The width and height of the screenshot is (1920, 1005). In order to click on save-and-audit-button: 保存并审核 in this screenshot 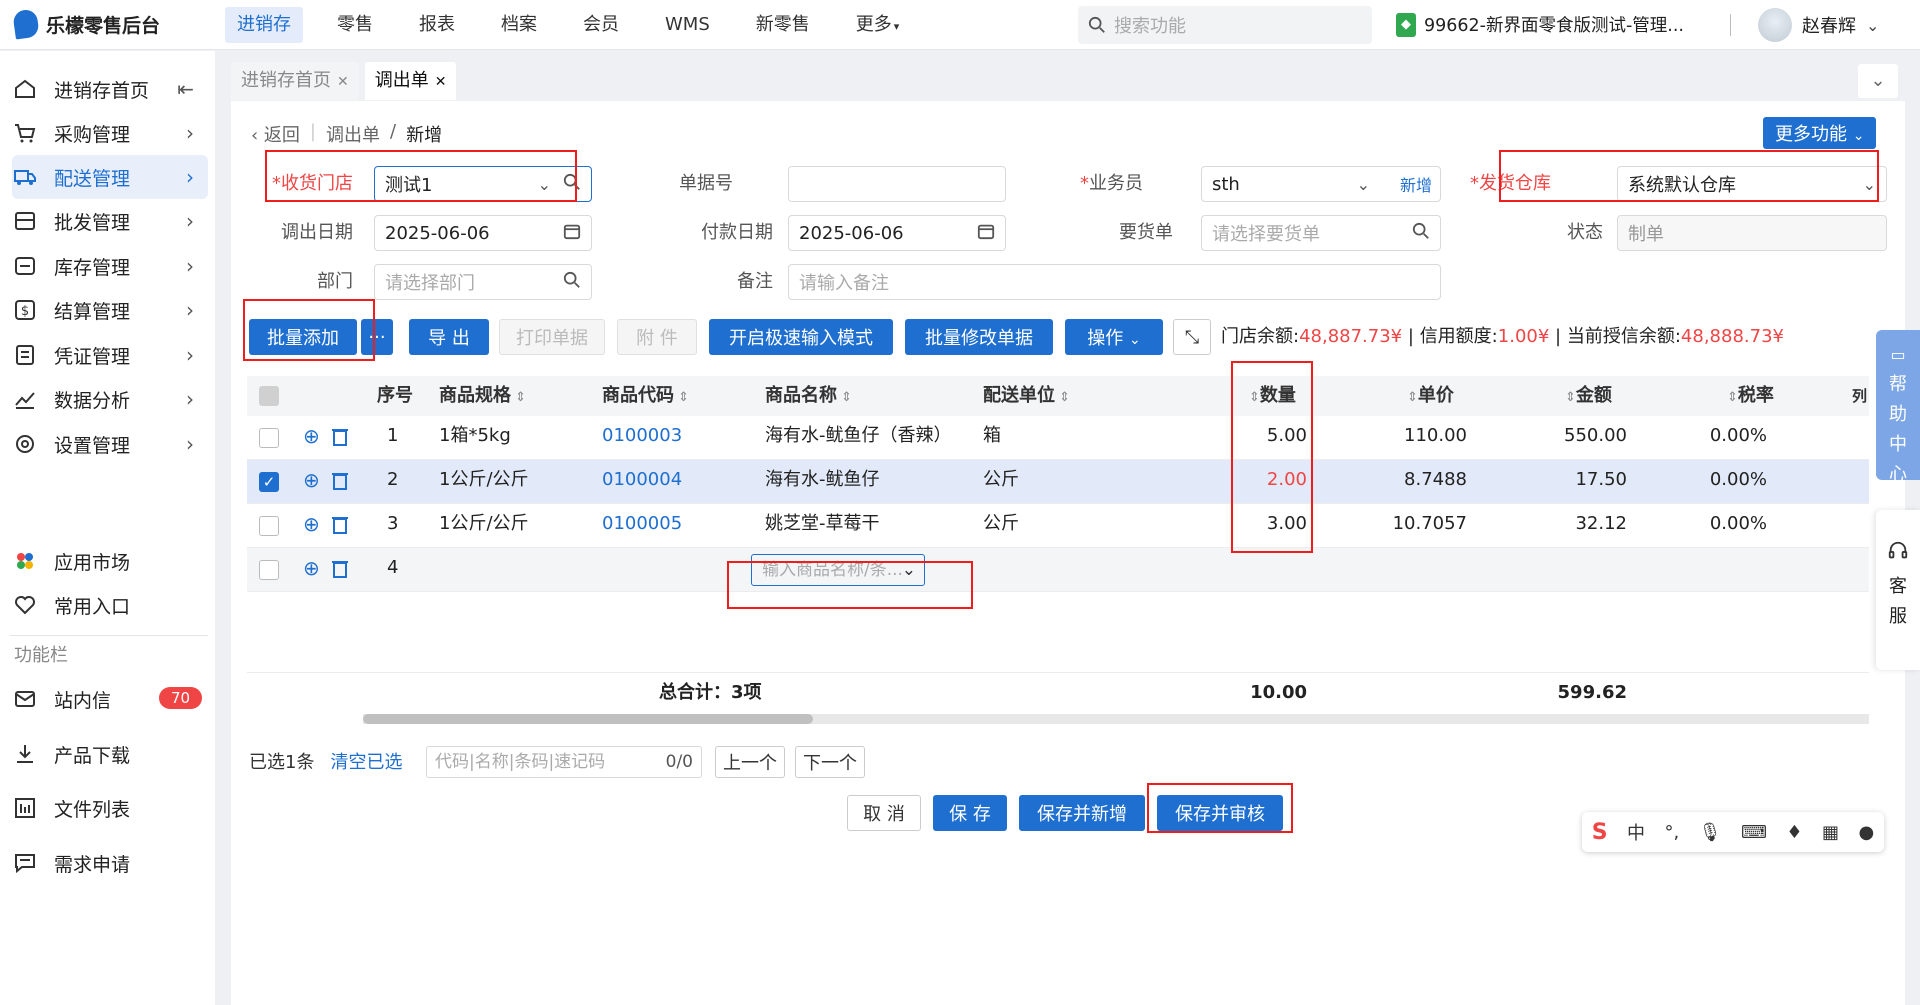, I will do `click(1220, 813)`.